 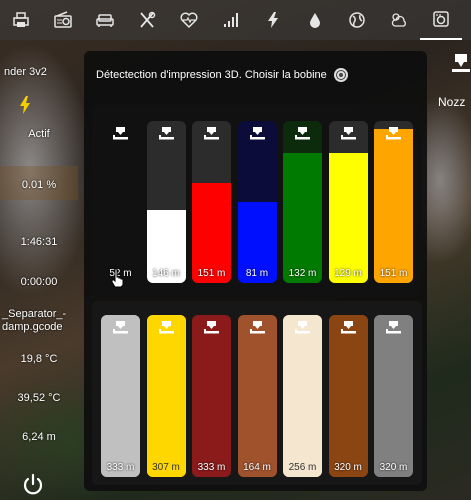 I want to click on spool-length-label: 129 m, so click(x=348, y=273).